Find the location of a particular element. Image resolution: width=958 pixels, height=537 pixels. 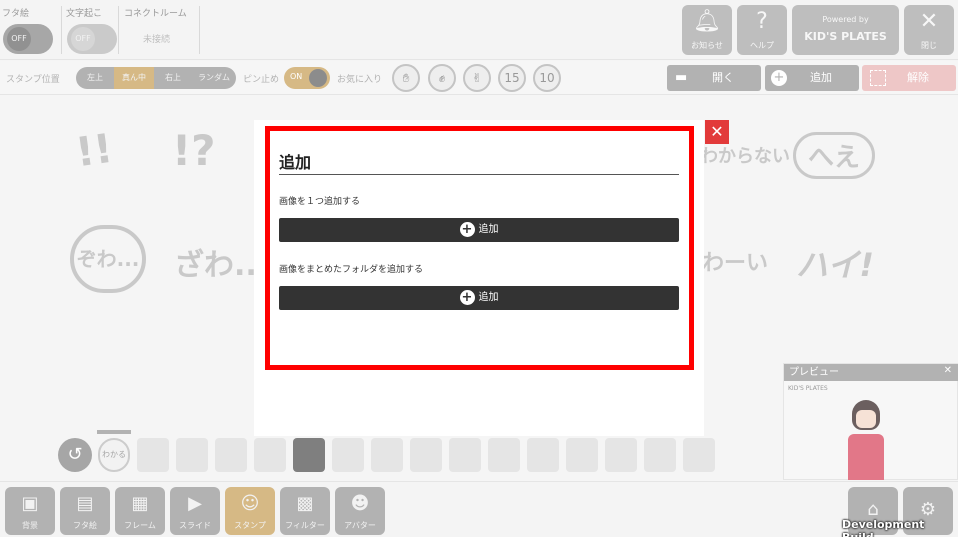

development-build-label: Development Build is located at coordinates (883, 527).